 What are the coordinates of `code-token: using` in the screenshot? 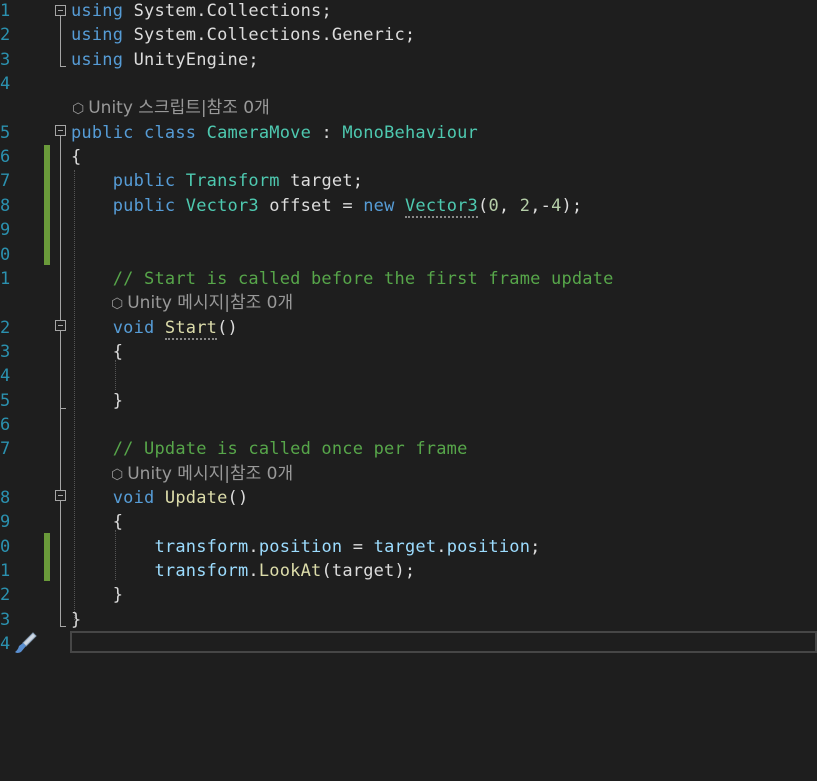 It's located at (97, 59).